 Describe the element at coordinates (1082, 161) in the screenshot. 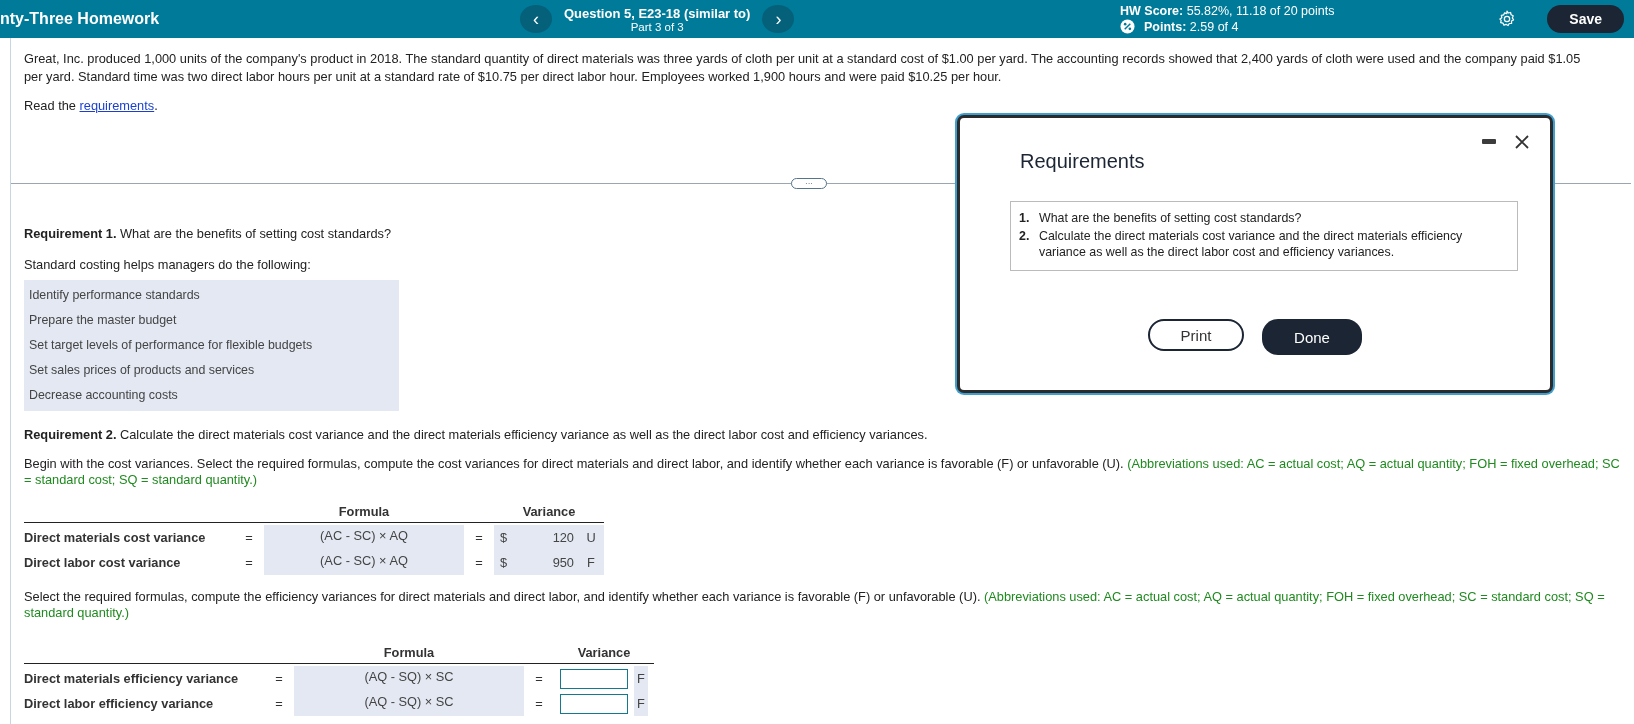

I see `dialog-title: Requirements` at that location.